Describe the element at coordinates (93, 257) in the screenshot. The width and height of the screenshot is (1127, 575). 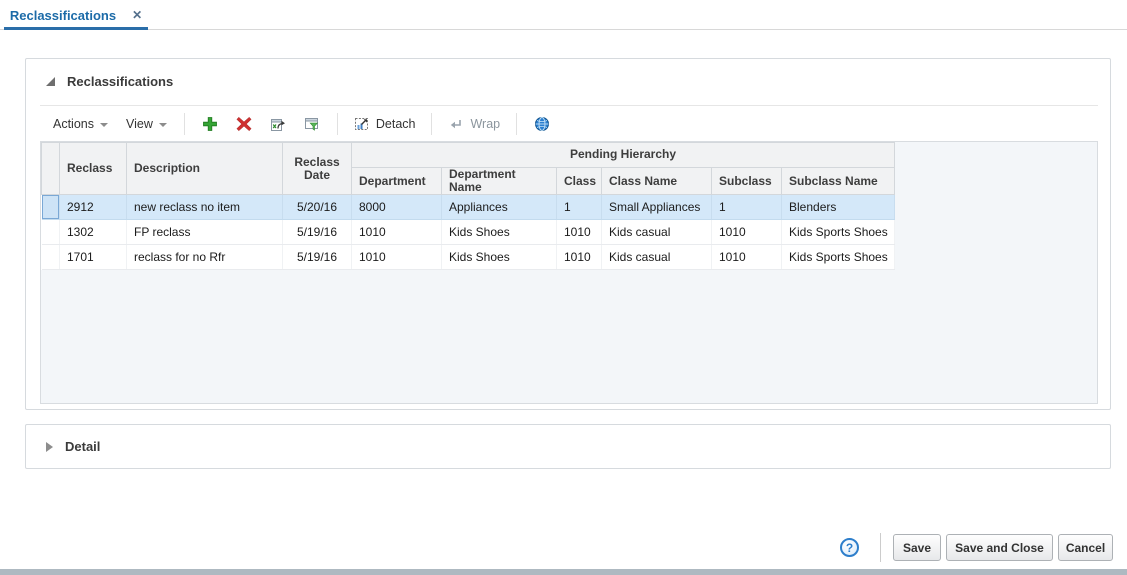
I see `cell-reclass: 1701` at that location.